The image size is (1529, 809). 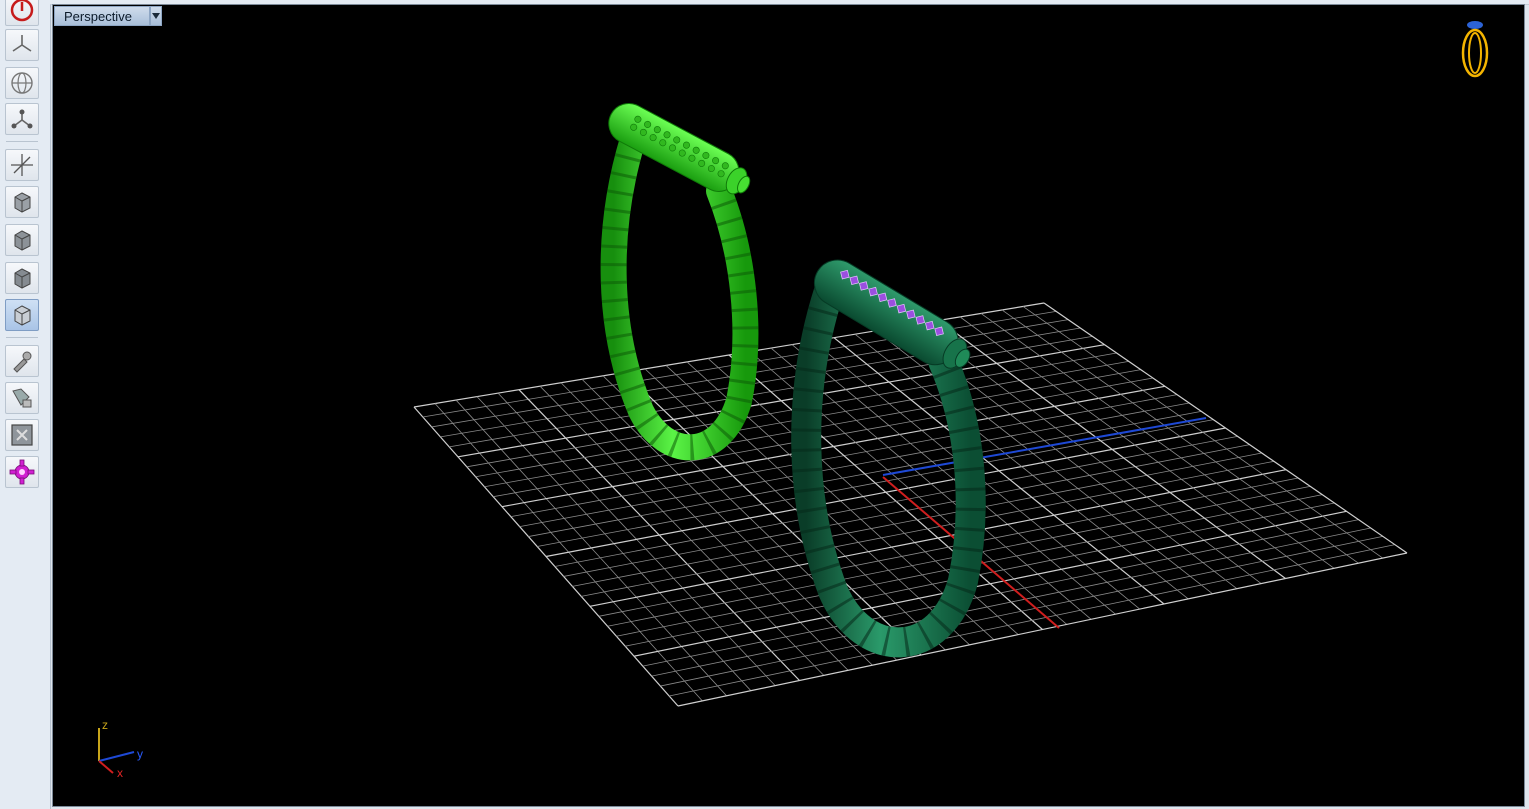 I want to click on y-axis-label: y, so click(x=140, y=754).